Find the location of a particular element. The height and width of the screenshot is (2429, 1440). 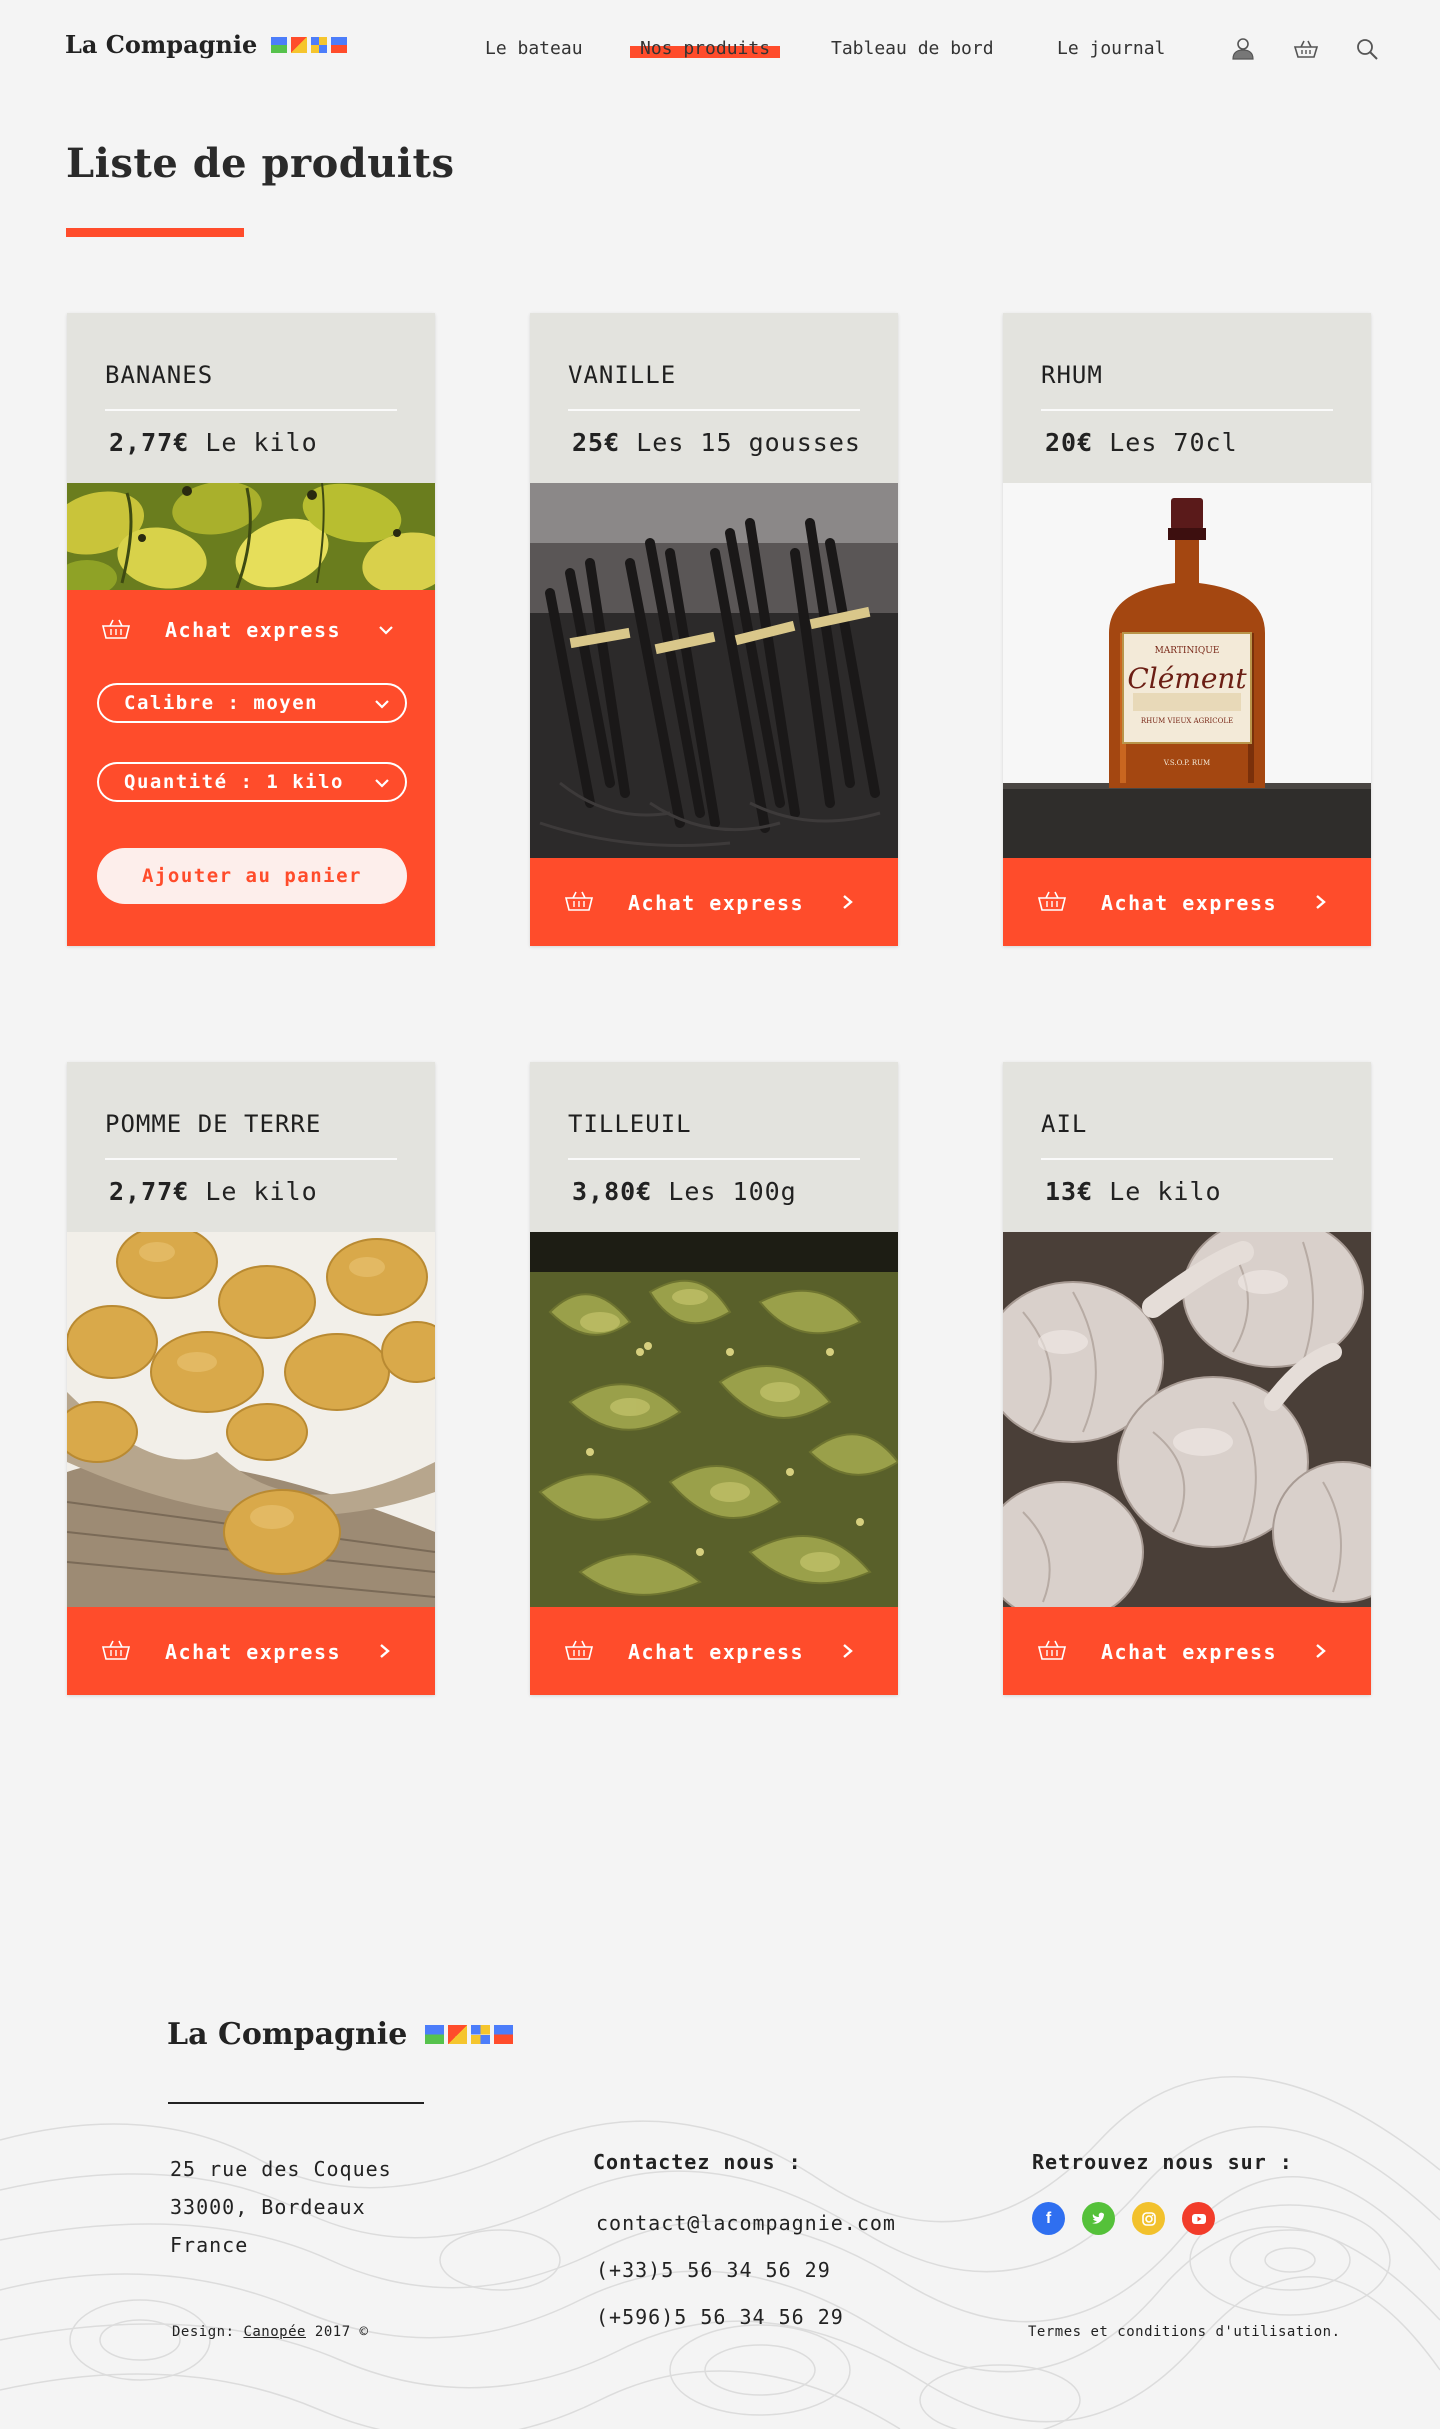

potatoes-image is located at coordinates (251, 1419).